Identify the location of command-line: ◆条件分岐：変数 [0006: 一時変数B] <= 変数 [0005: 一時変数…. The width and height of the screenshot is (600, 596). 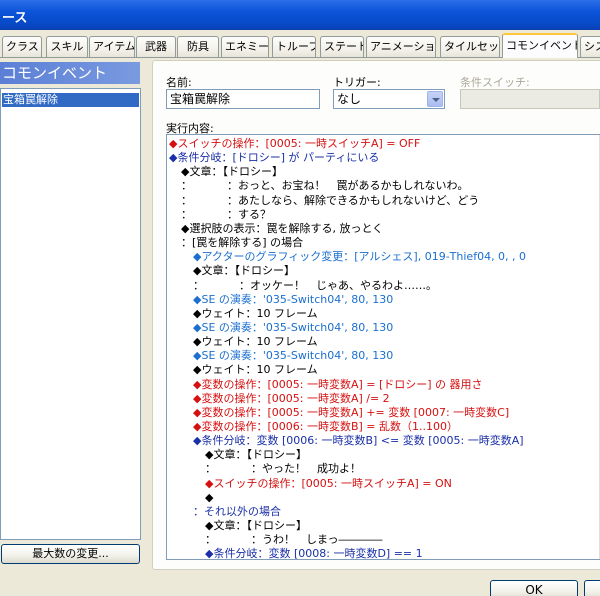
(358, 441).